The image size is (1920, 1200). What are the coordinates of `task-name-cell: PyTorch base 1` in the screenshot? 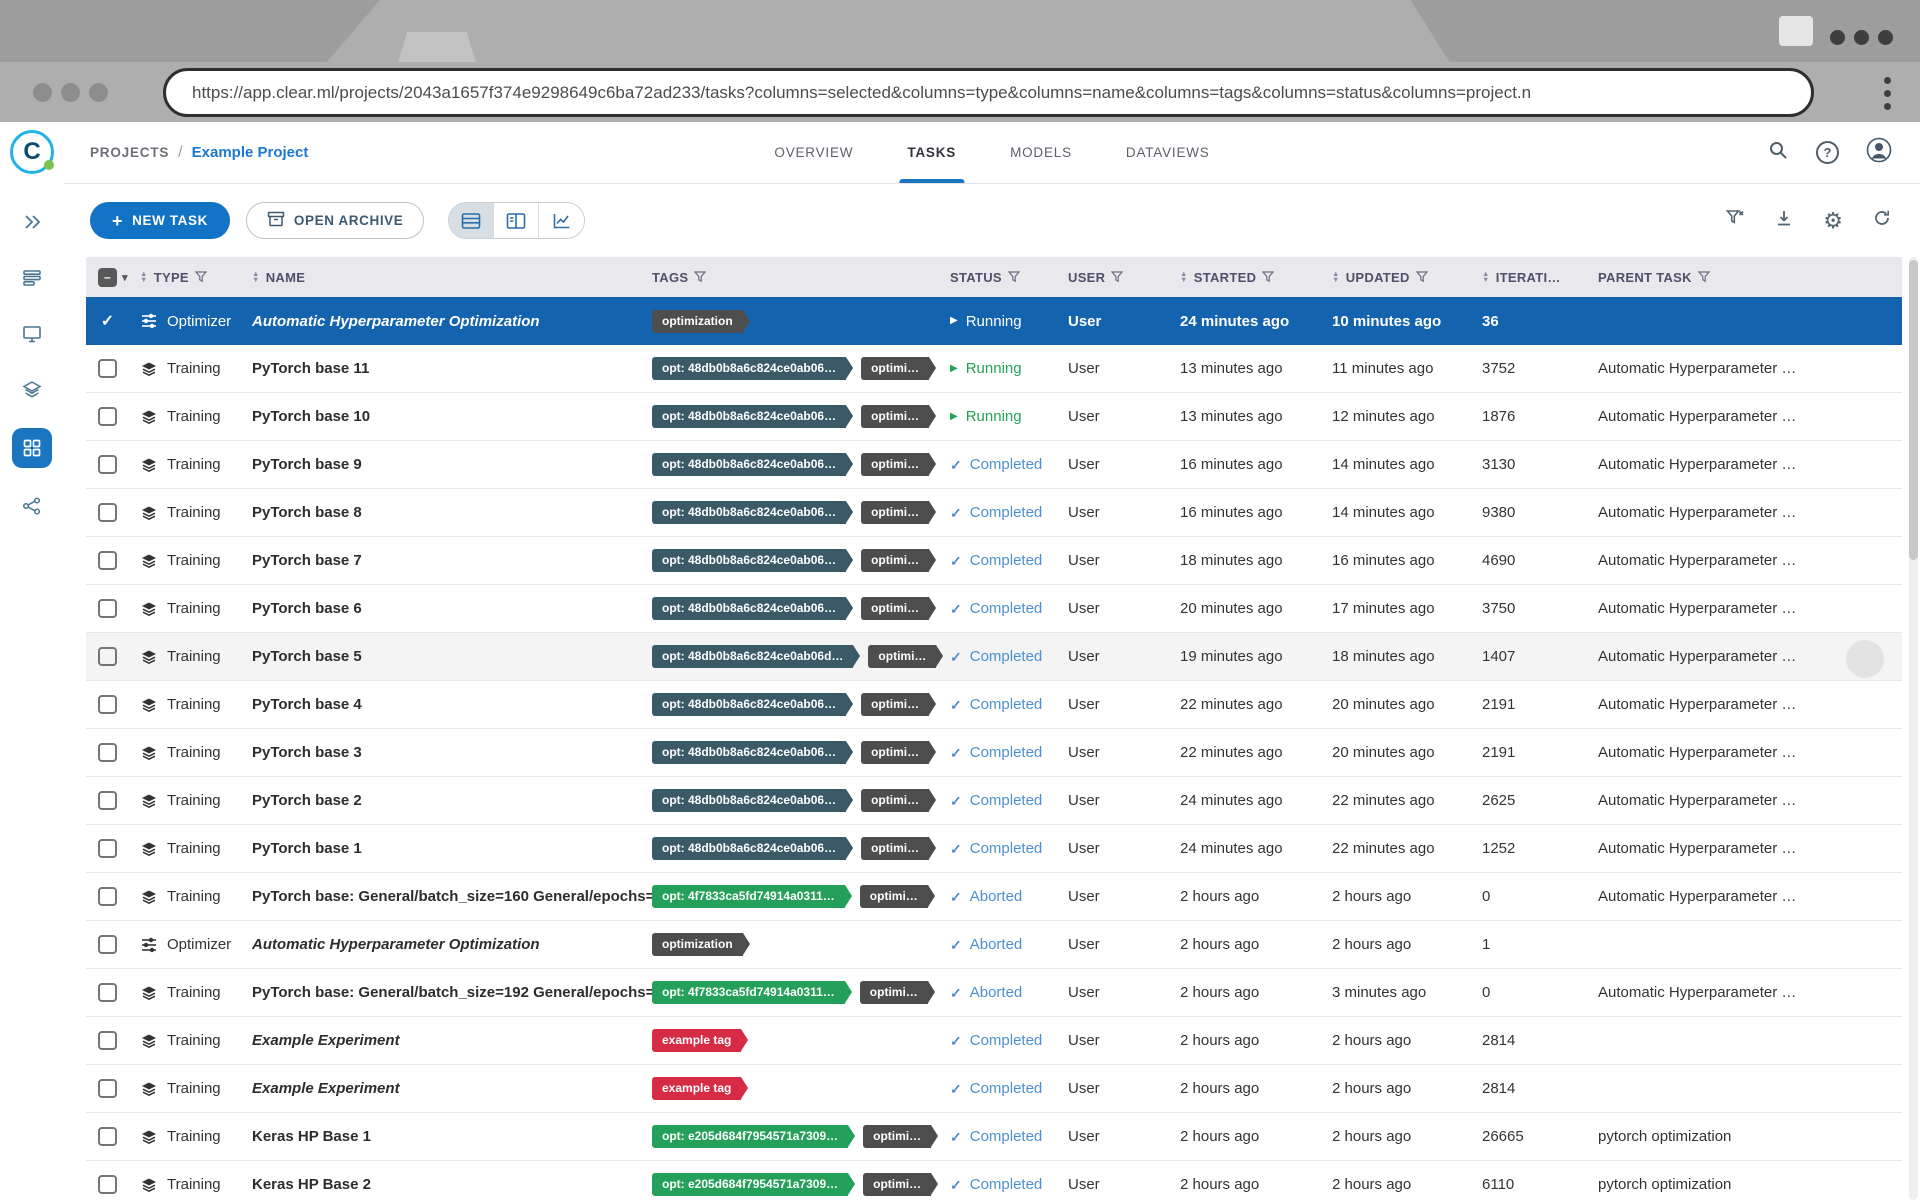 It's located at (452, 848).